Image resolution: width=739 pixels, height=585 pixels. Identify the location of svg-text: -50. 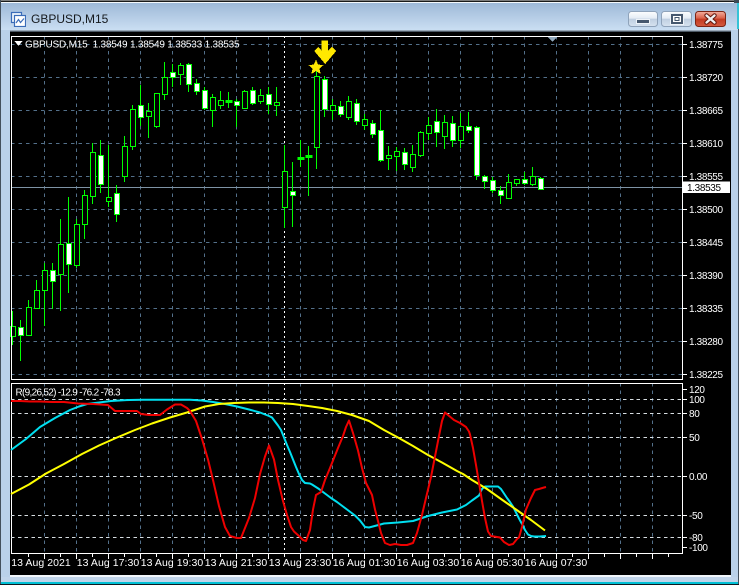
(696, 516).